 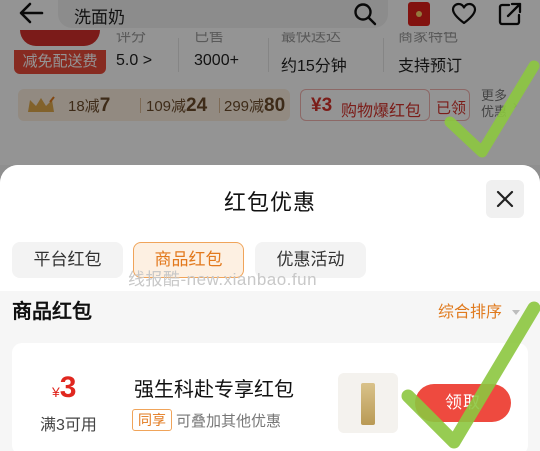 I want to click on coupon-name: 强生科赴专享红包, so click(x=214, y=390).